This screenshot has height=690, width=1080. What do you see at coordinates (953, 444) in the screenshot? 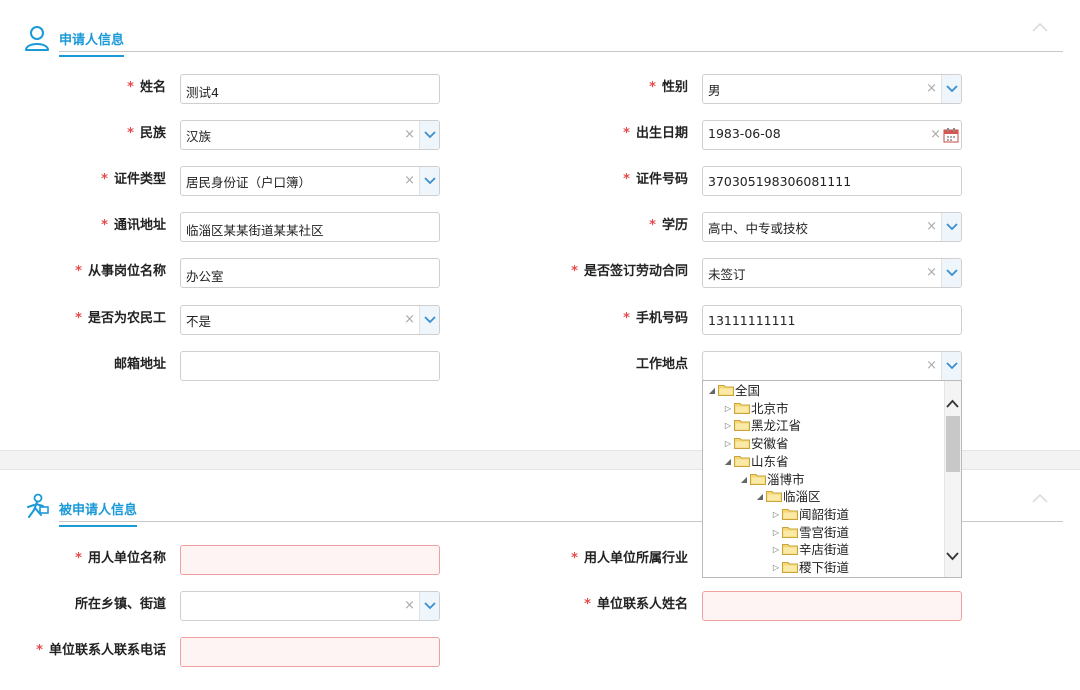
I see `scrollbar-thumb` at bounding box center [953, 444].